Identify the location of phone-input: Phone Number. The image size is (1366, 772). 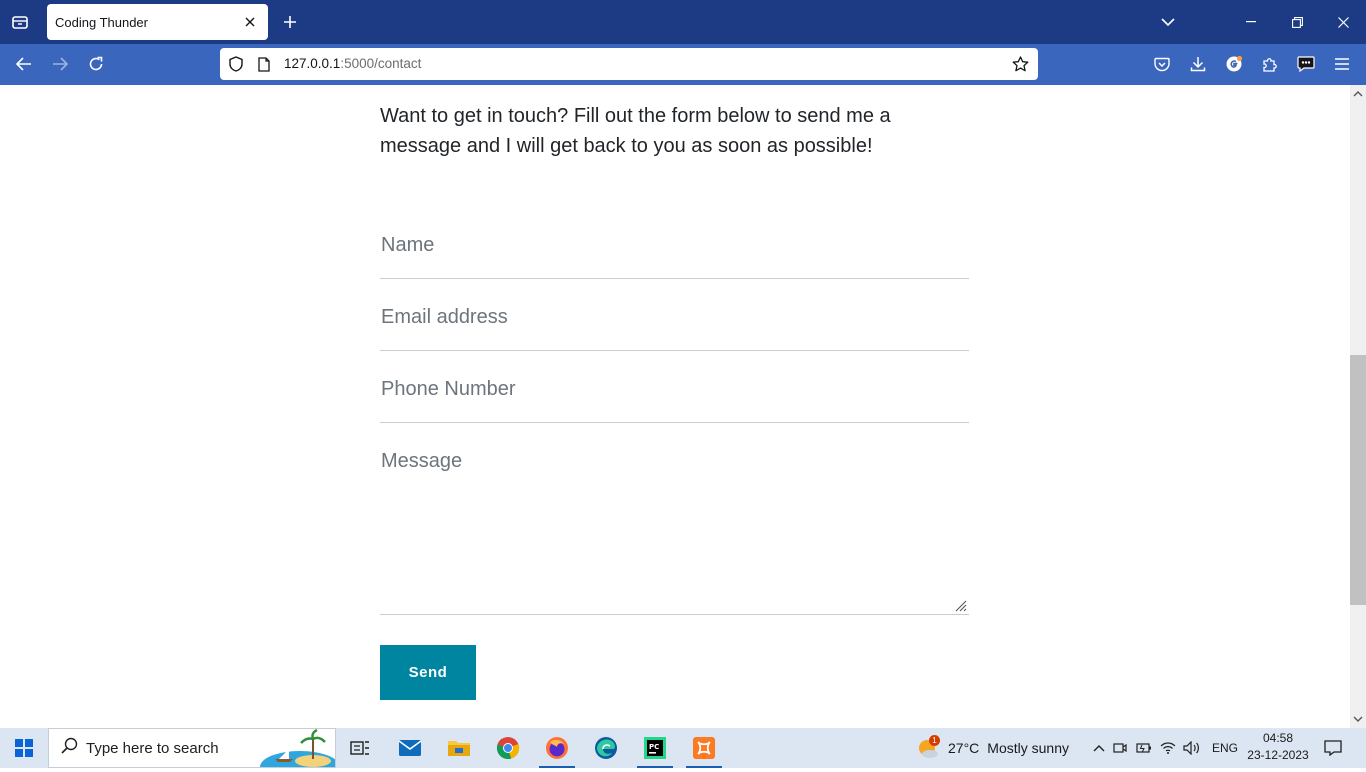
(674, 393).